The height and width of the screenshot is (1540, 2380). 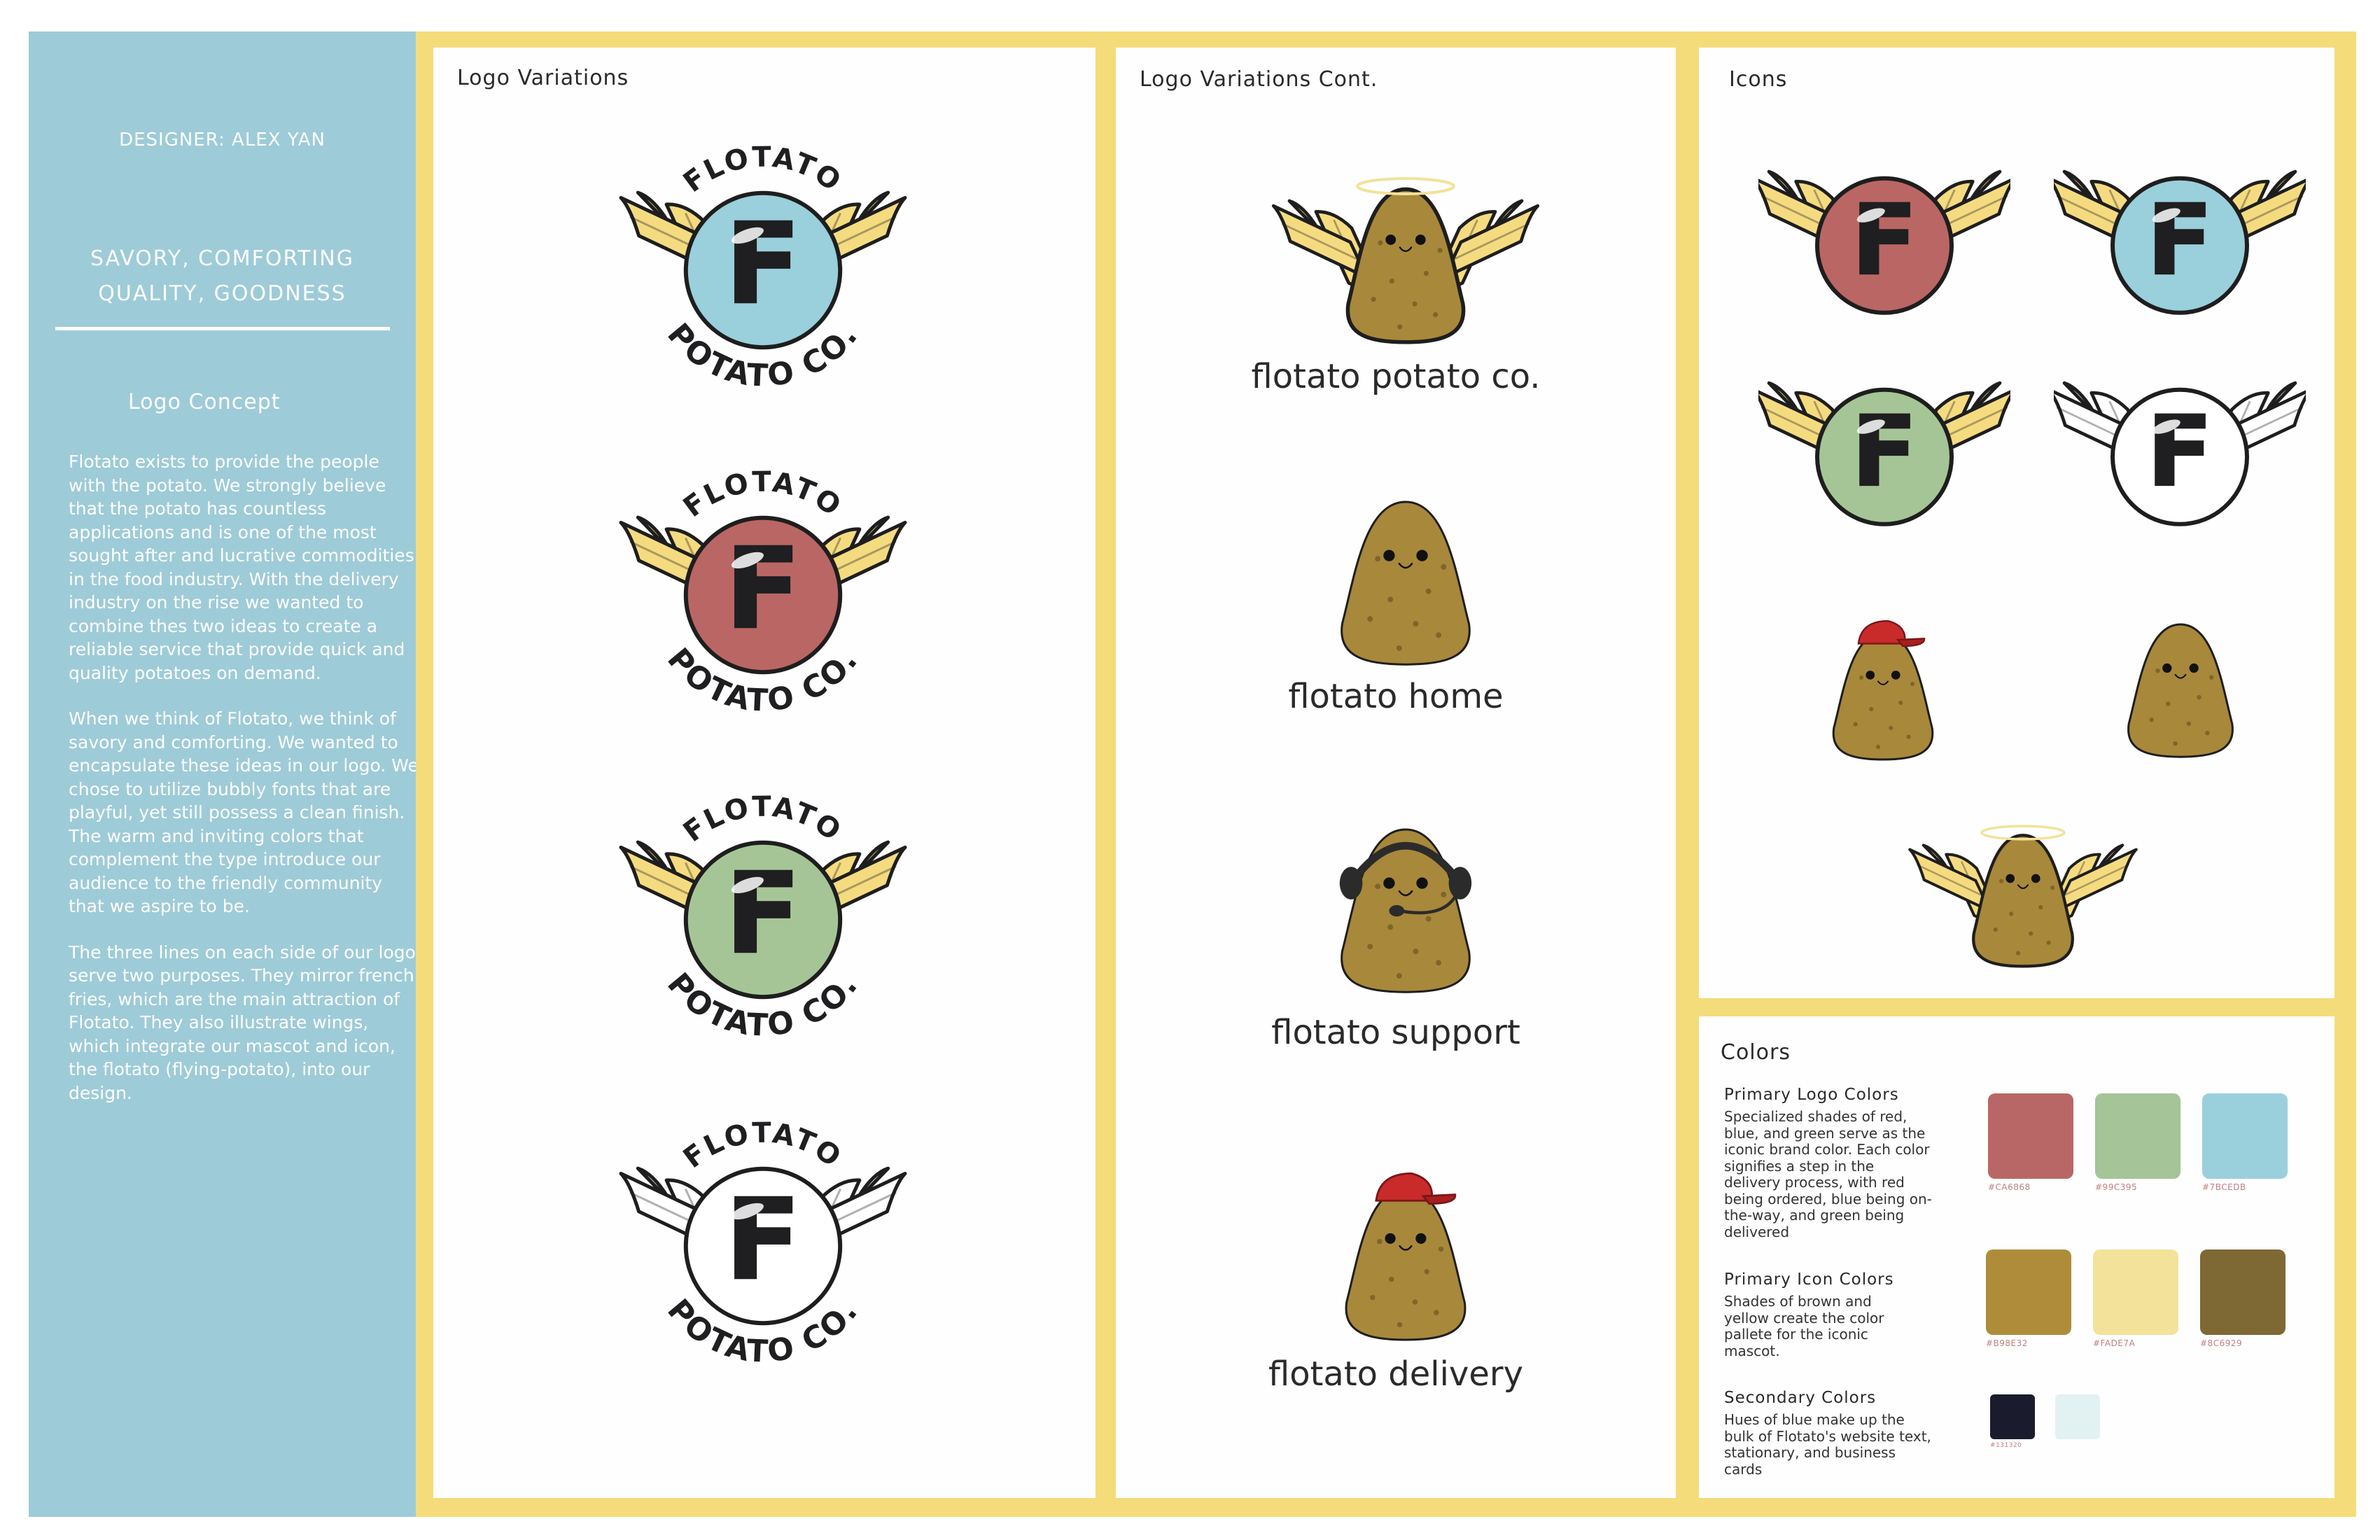 What do you see at coordinates (2137, 1136) in the screenshot?
I see `swatch-green` at bounding box center [2137, 1136].